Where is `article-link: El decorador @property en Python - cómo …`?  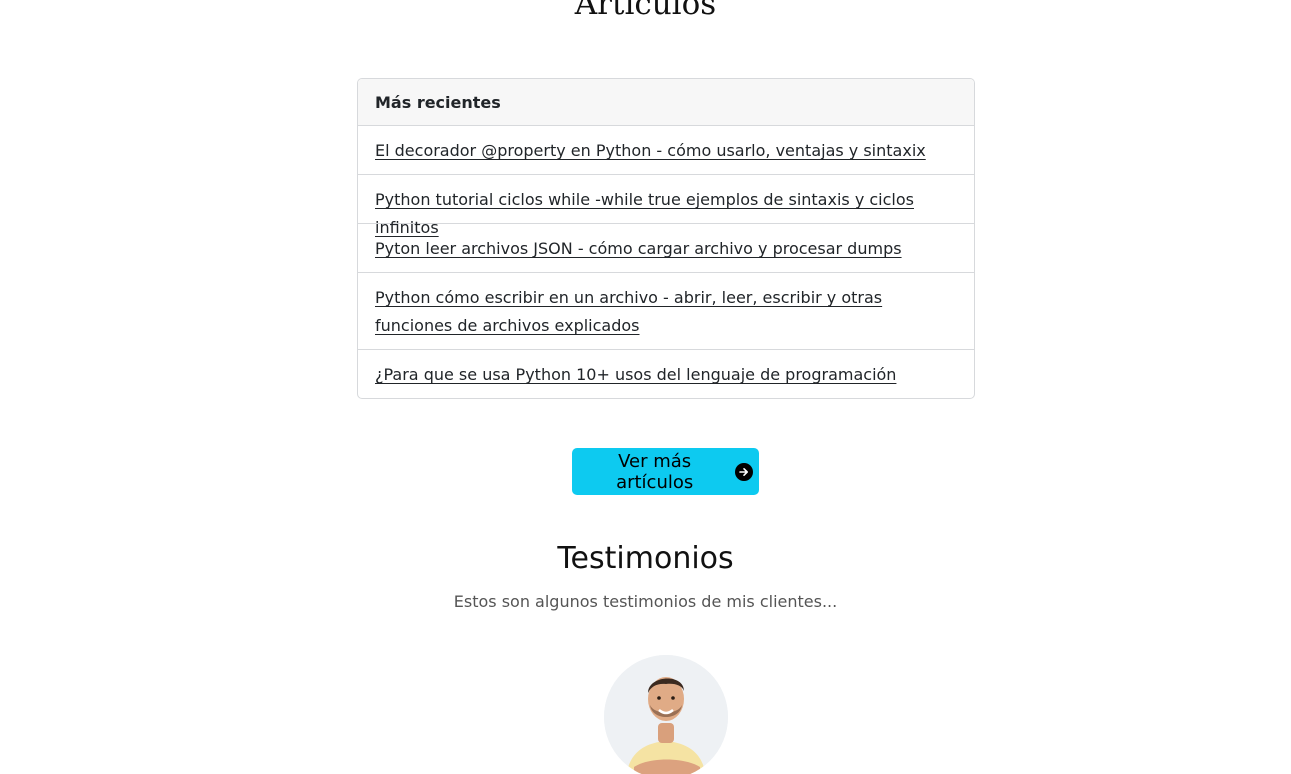
article-link: El decorador @property en Python - cómo … is located at coordinates (650, 150).